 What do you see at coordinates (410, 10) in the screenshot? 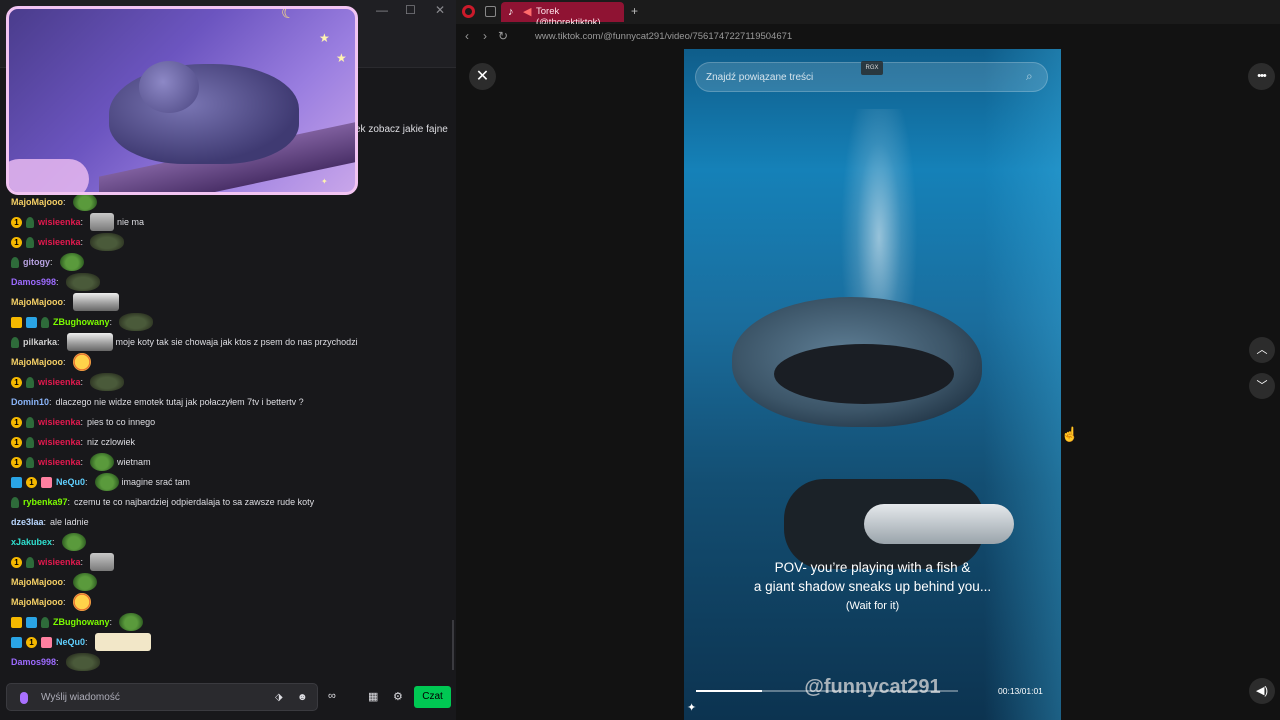
I see `maximize-button: ☐` at bounding box center [410, 10].